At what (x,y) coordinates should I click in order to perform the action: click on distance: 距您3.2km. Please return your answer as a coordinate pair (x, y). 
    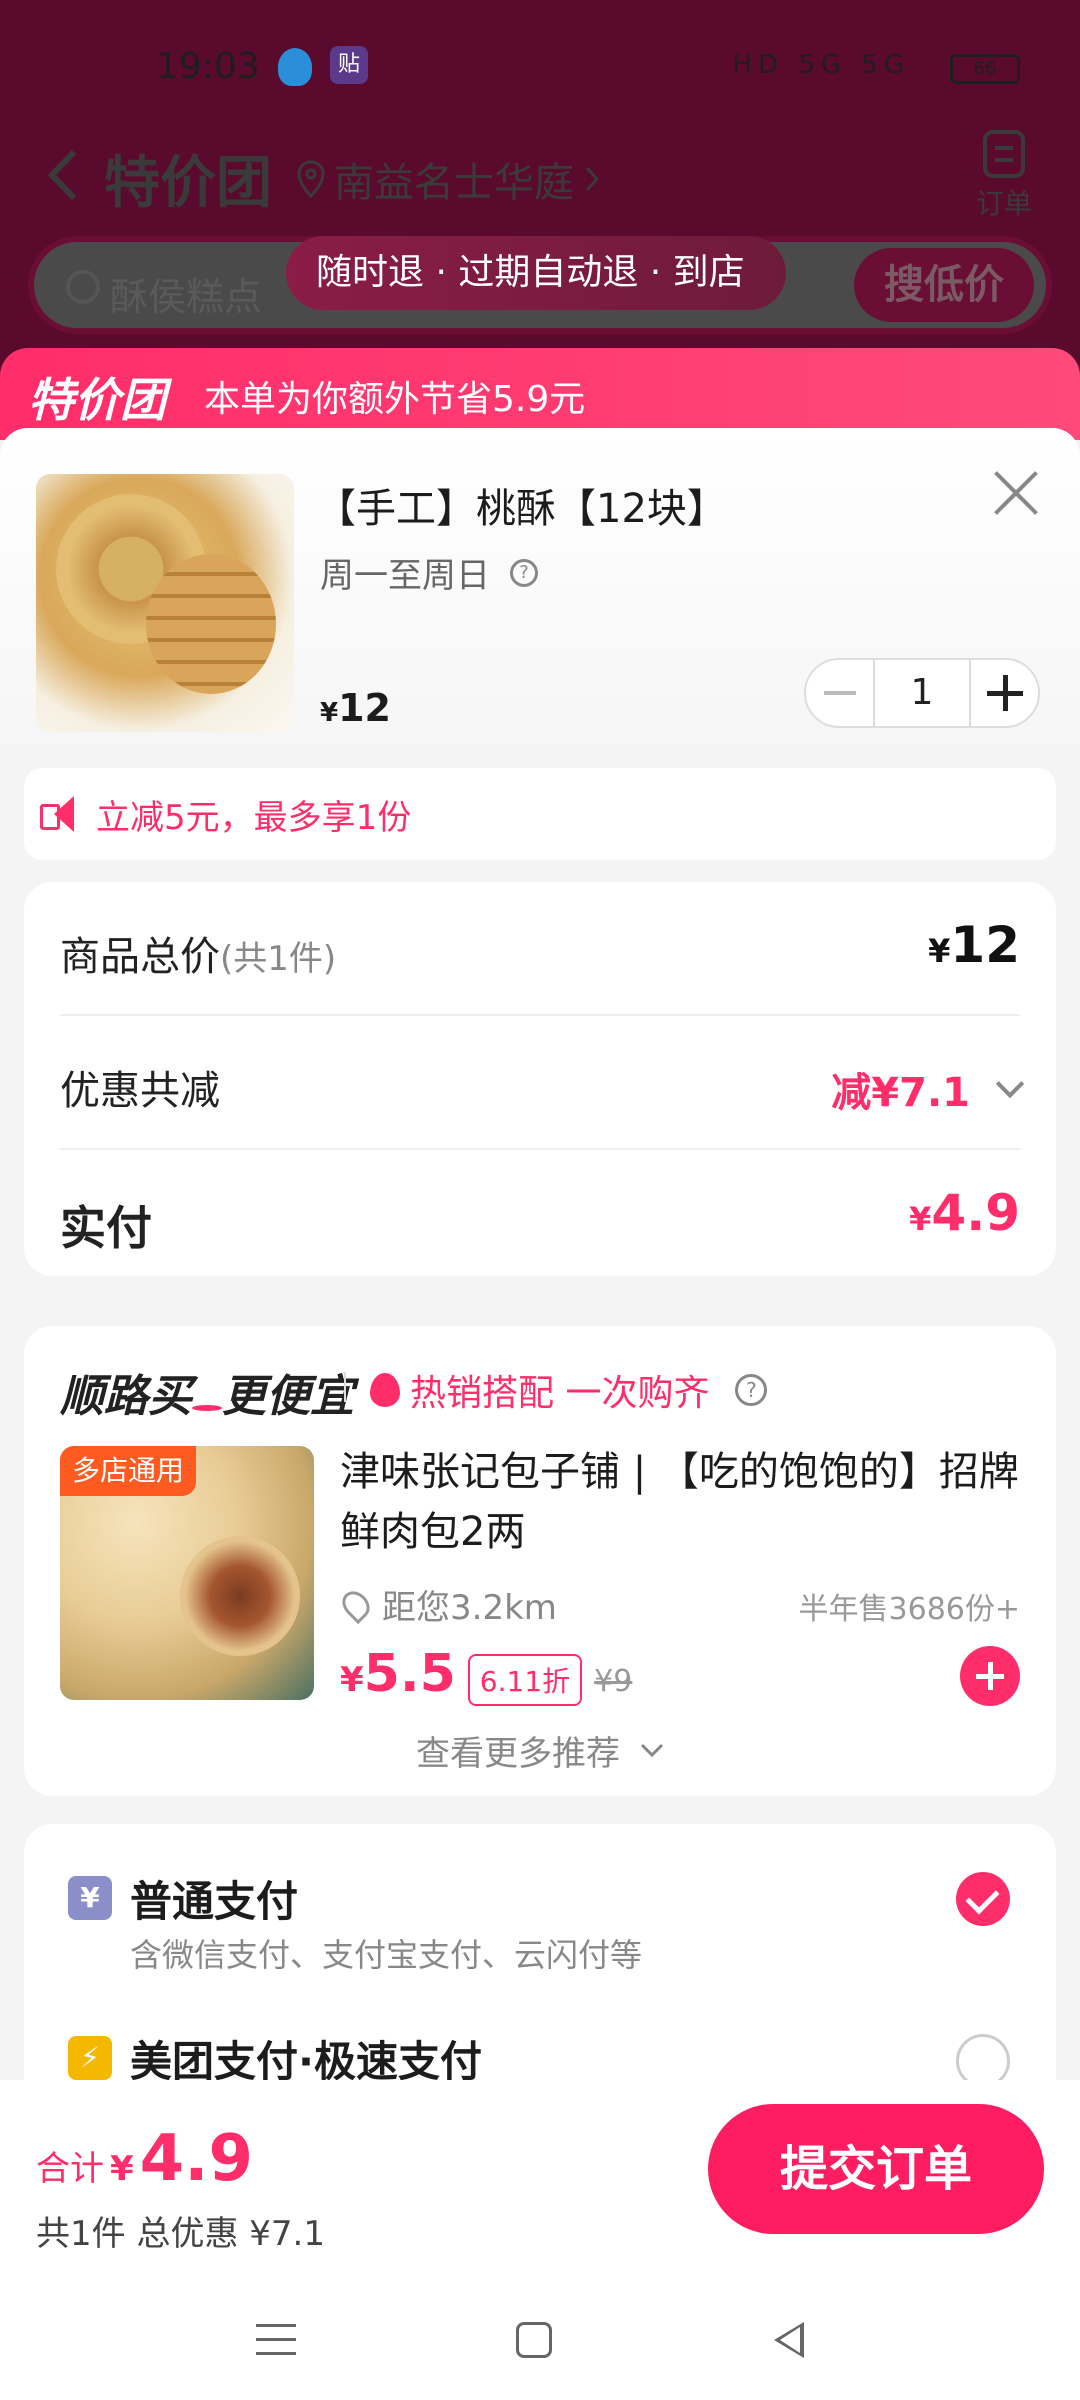
    Looking at the image, I should click on (446, 1604).